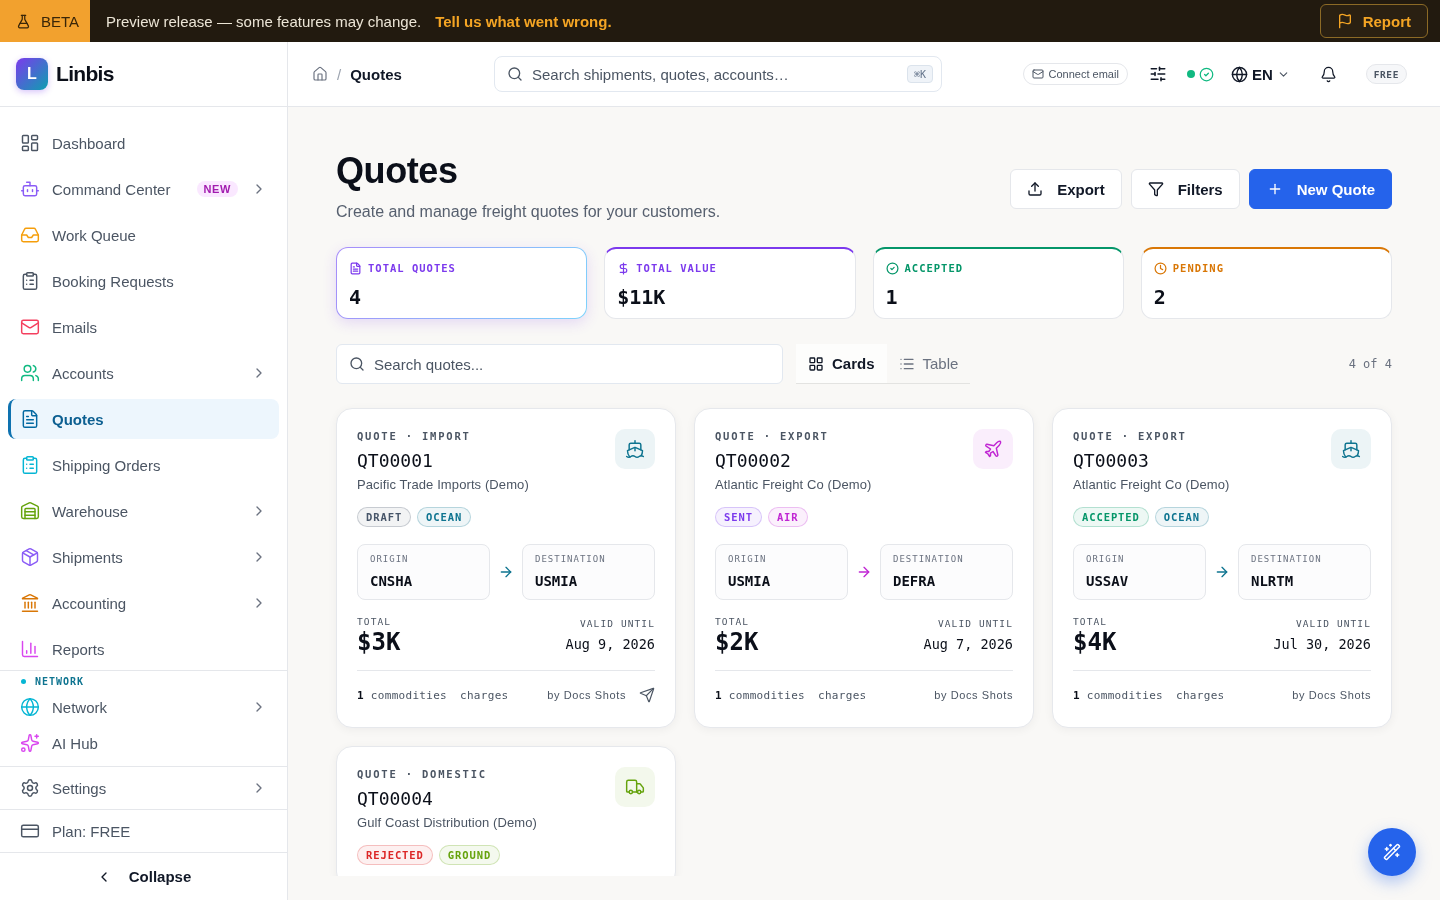  Describe the element at coordinates (143, 143) in the screenshot. I see `nav-item: Dashboard` at that location.